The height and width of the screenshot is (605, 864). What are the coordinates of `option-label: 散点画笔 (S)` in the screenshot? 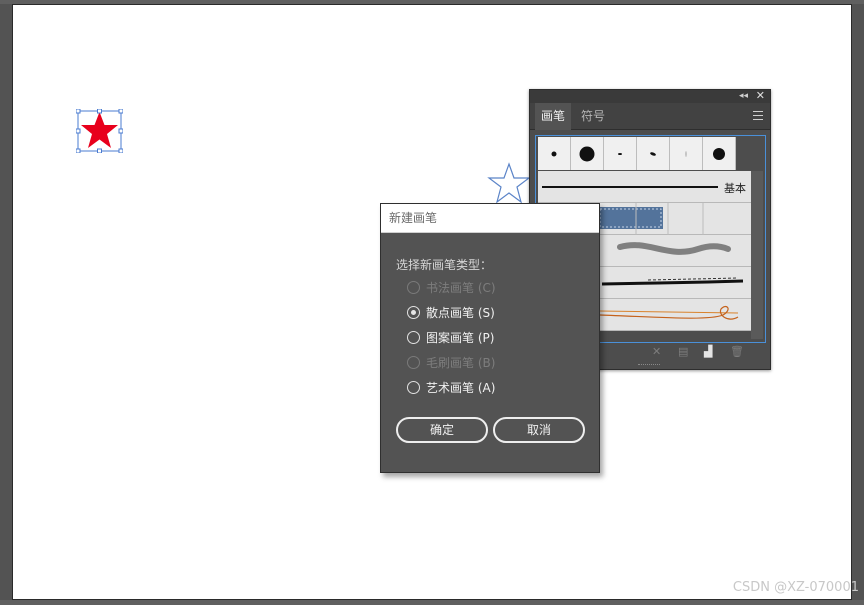 It's located at (460, 312).